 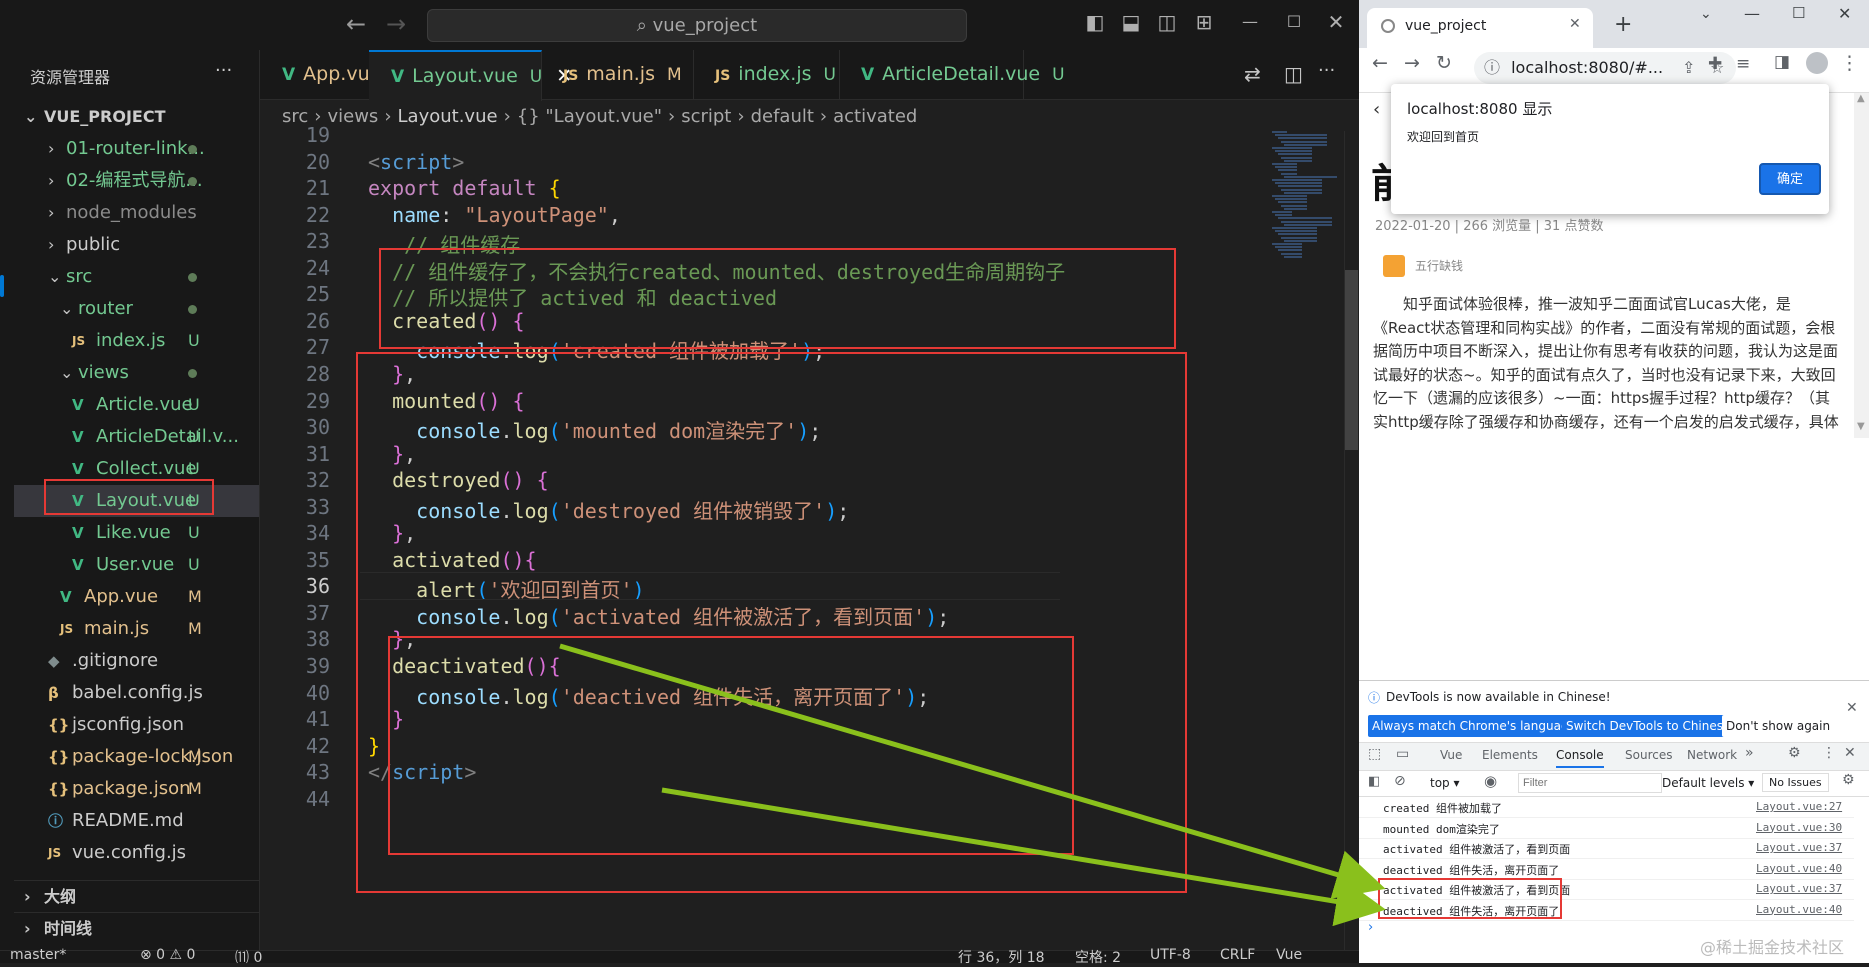 I want to click on watermark-text: @稀土掘金技术社区, so click(x=1772, y=947).